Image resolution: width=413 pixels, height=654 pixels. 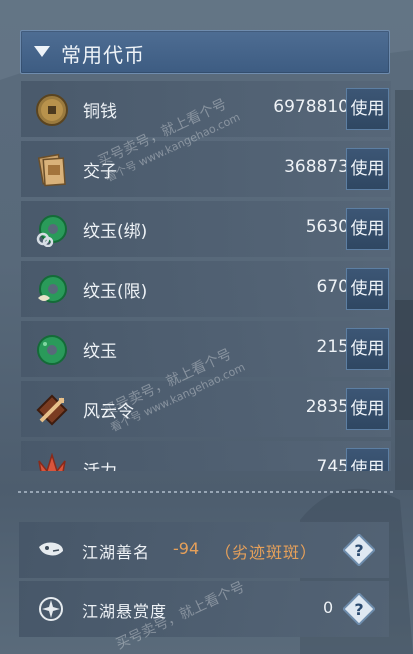 I want to click on currency-row-banknote: 交子 368873 使用, so click(x=206, y=169).